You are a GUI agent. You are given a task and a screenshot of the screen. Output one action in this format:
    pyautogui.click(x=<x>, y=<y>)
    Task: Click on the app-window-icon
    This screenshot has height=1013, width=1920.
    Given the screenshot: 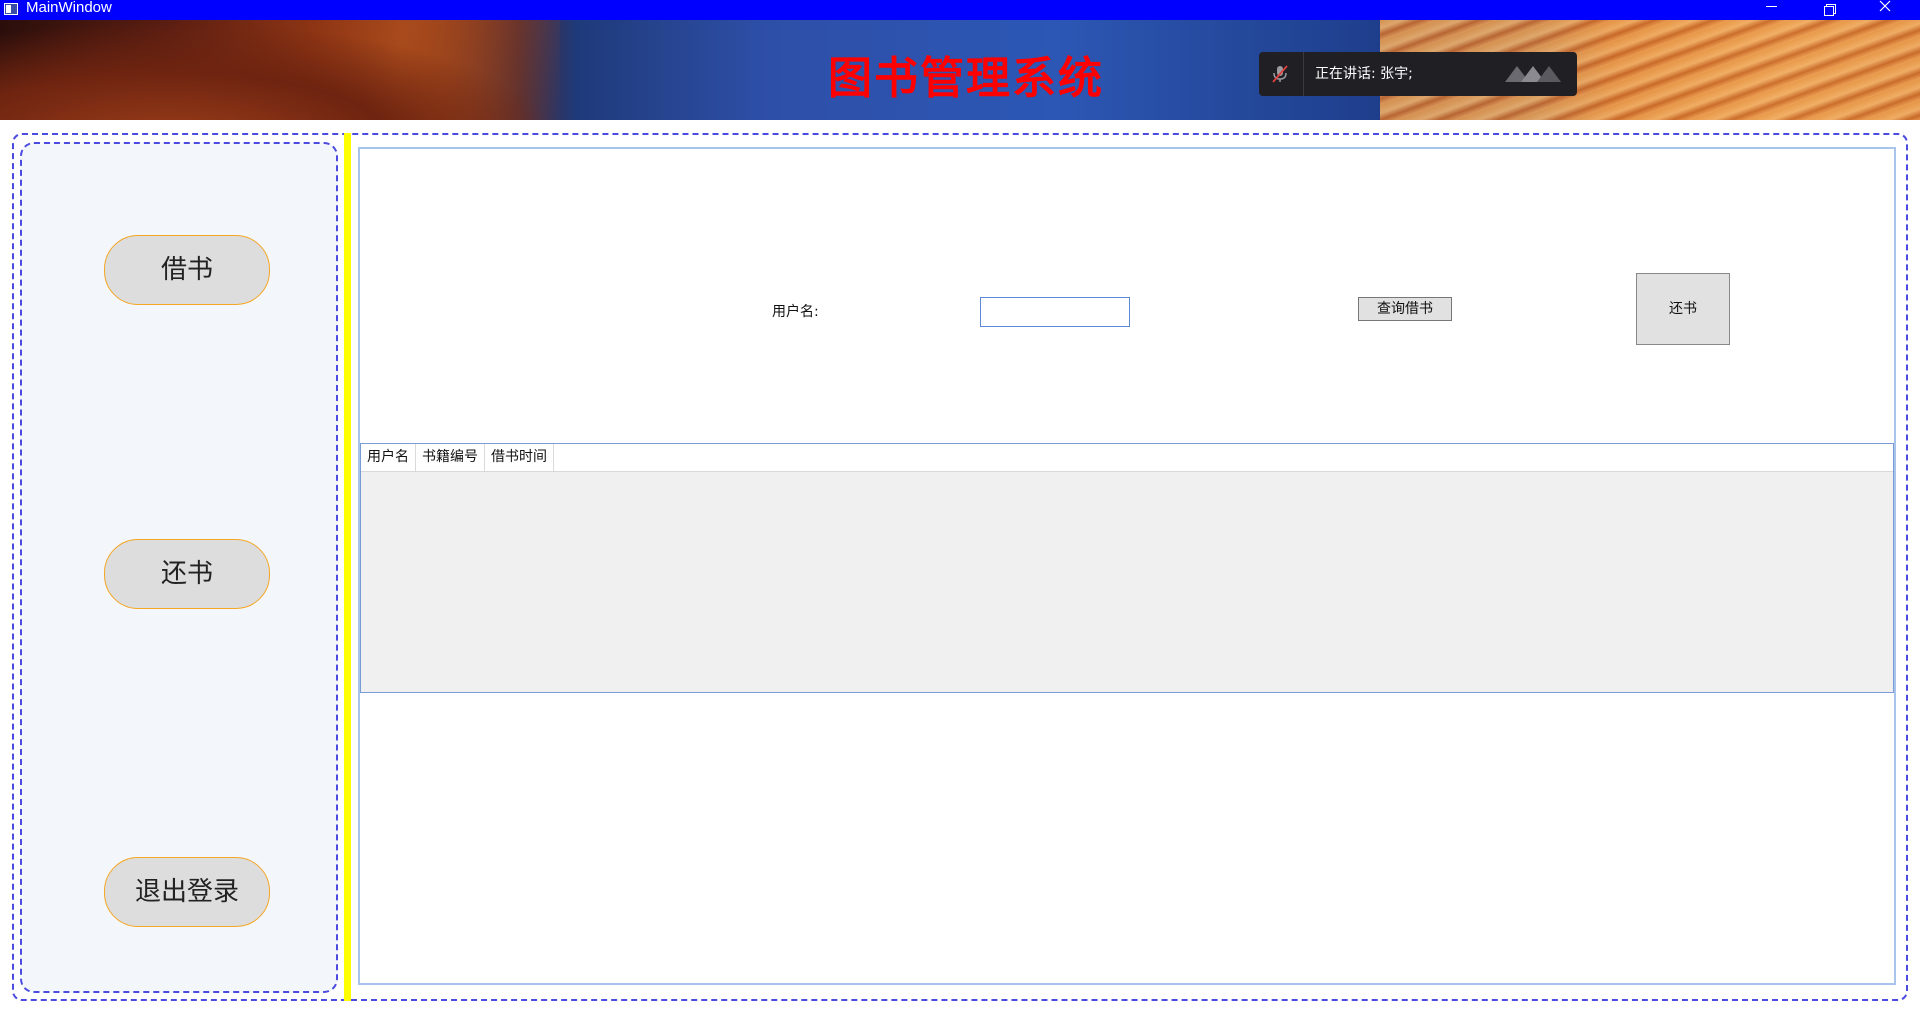 What is the action you would take?
    pyautogui.click(x=11, y=9)
    